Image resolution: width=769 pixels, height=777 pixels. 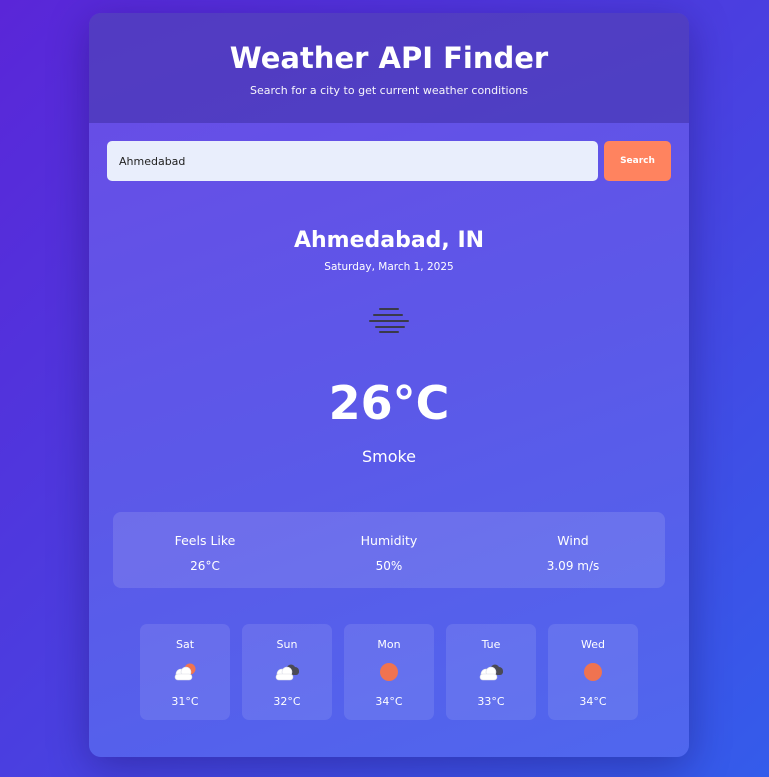 What do you see at coordinates (593, 644) in the screenshot?
I see `forecast-day-name: Wed` at bounding box center [593, 644].